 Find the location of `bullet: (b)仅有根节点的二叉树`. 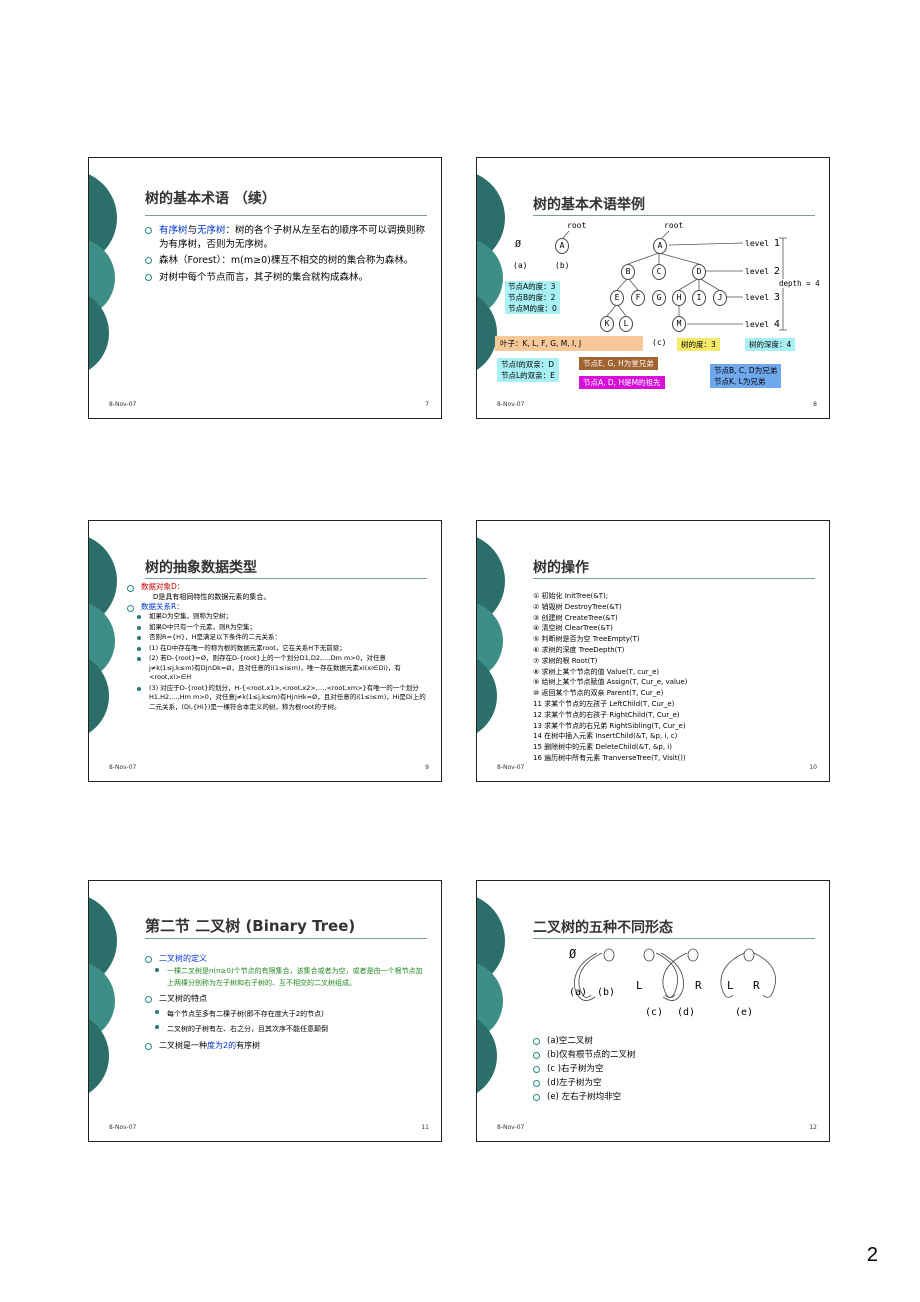

bullet: (b)仅有根节点的二叉树 is located at coordinates (674, 1055).